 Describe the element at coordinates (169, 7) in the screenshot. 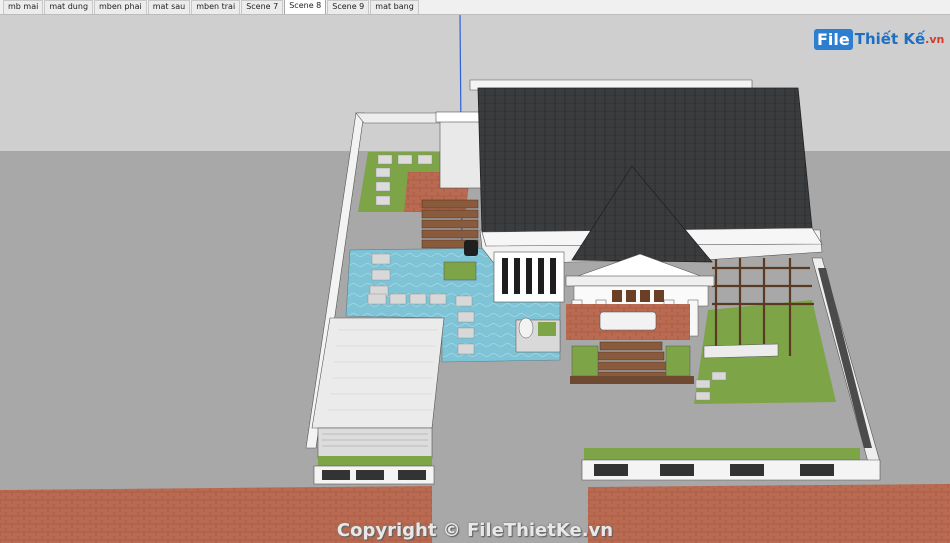

I see `tab-mat-sau: mat sau` at that location.